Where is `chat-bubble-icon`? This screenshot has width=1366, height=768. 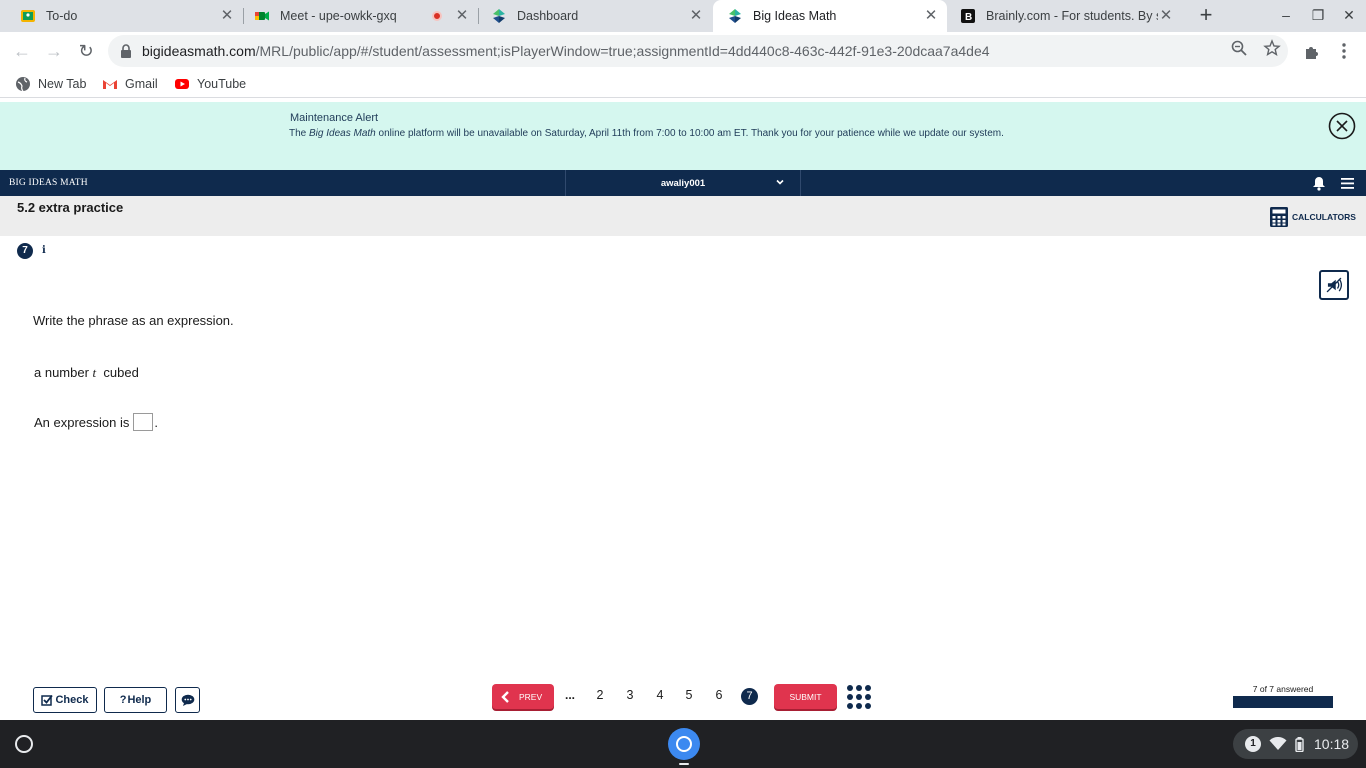
chat-bubble-icon is located at coordinates (187, 700).